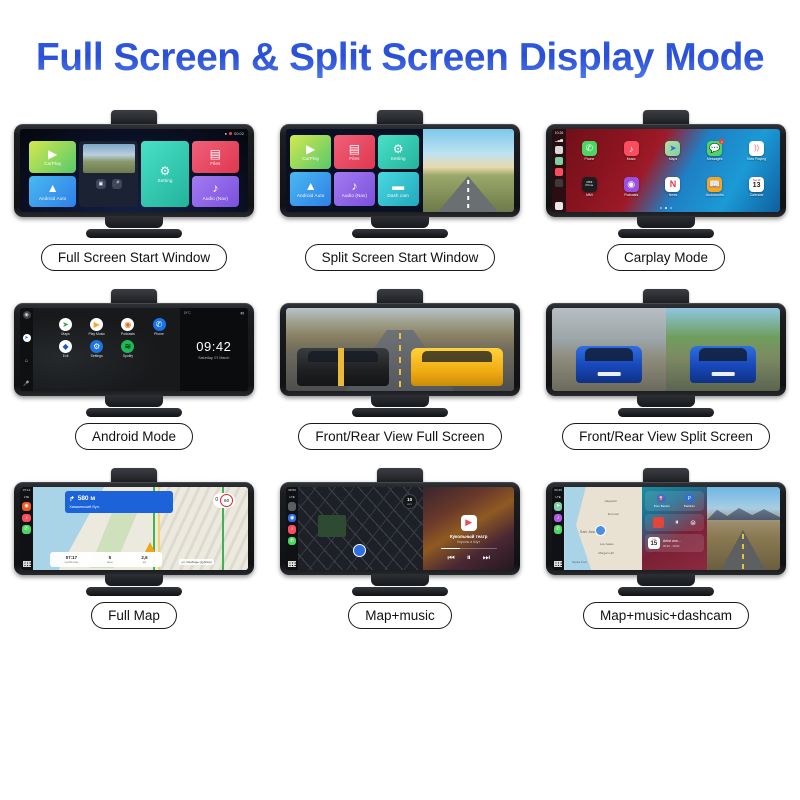 The image size is (800, 800). I want to click on tile-label: CarPlay, so click(311, 159).